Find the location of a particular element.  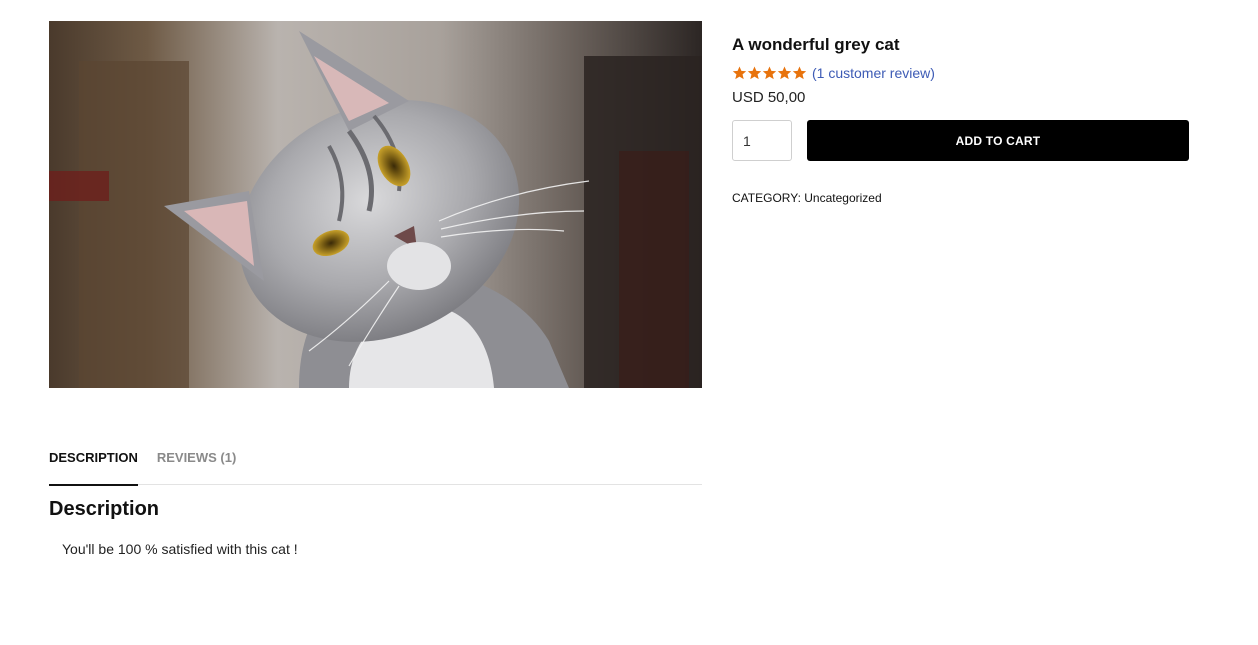

rating-row: (1 customer review) is located at coordinates (962, 73).